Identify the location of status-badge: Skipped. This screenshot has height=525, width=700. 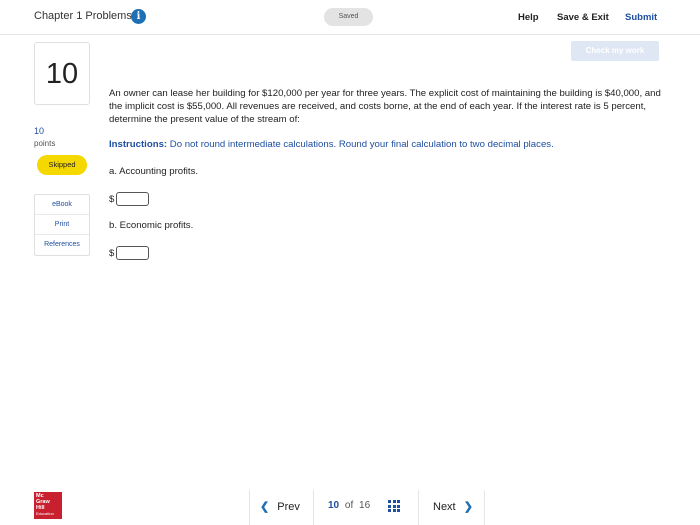
(62, 165).